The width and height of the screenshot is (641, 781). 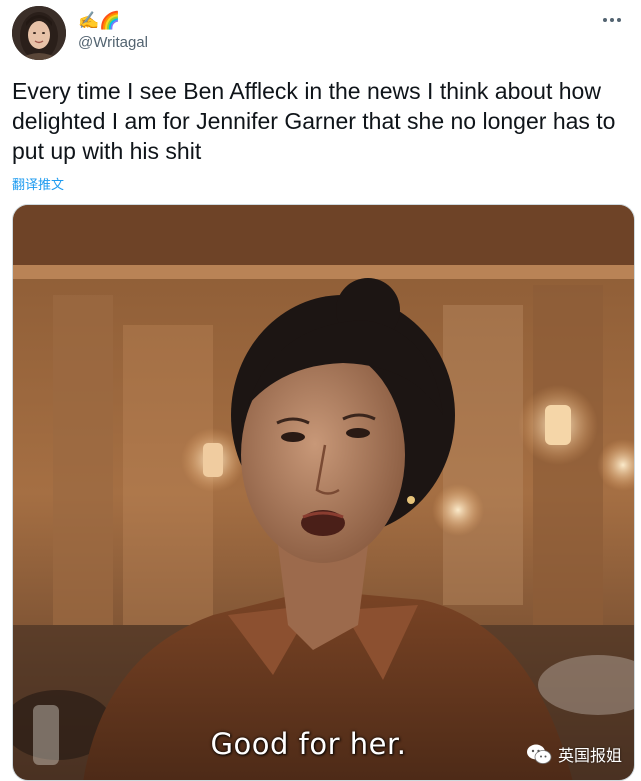 I want to click on display-name: ✍️🌈, so click(x=99, y=21).